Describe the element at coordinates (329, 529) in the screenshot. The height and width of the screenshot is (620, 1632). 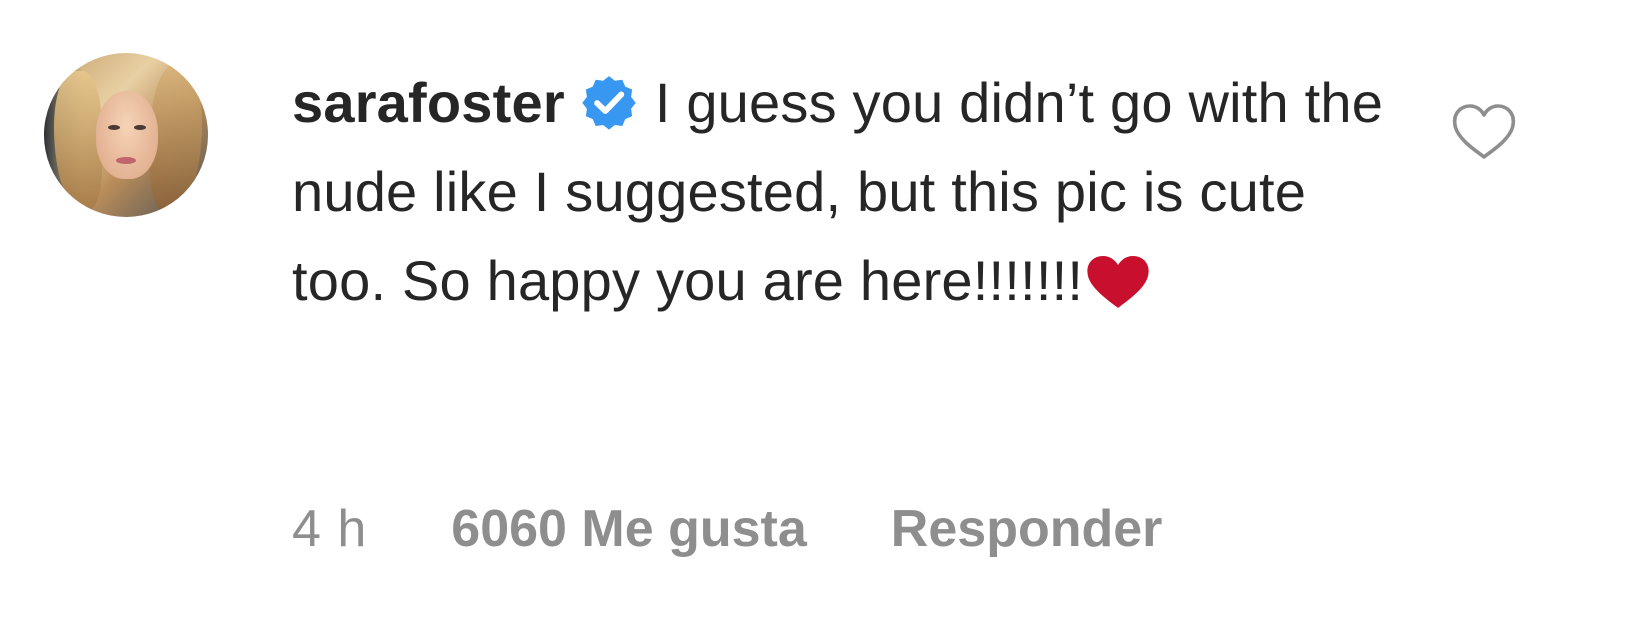
I see `timestamp: 4 h` at that location.